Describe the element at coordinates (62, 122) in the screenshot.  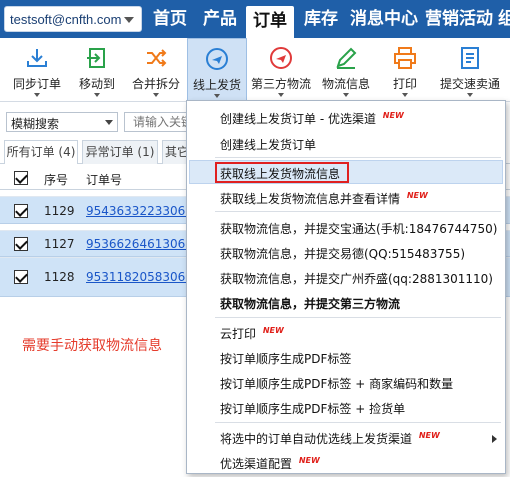
I see `search-mode-select: 模糊搜索` at that location.